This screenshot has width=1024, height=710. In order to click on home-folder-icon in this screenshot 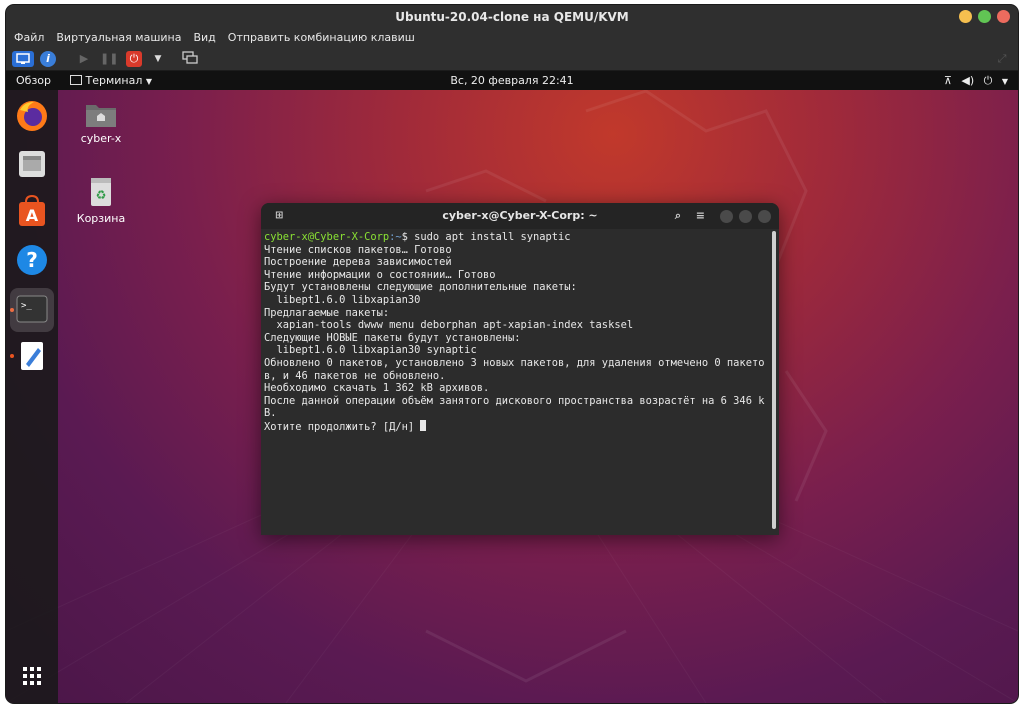, I will do `click(101, 116)`.